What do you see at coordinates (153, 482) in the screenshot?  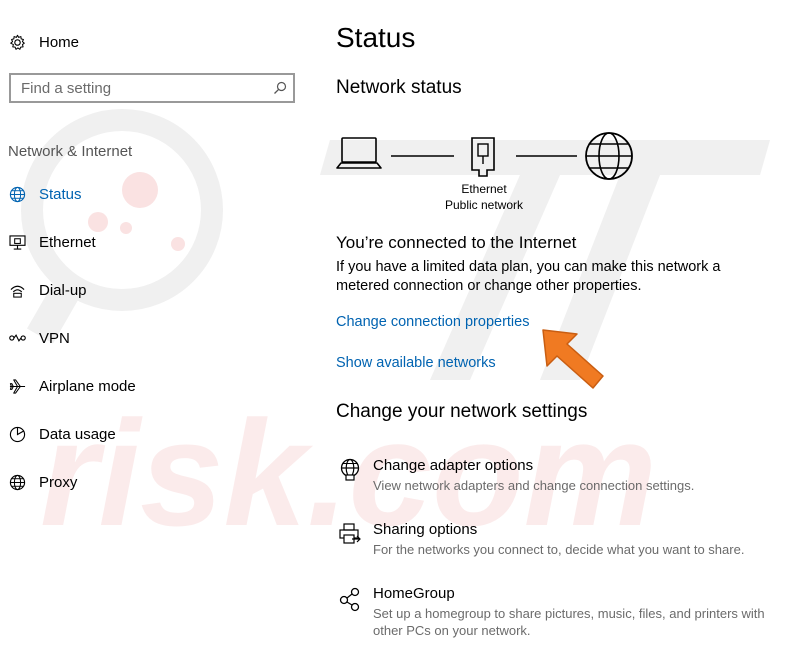 I see `sidebar-item-proxy: Proxy` at bounding box center [153, 482].